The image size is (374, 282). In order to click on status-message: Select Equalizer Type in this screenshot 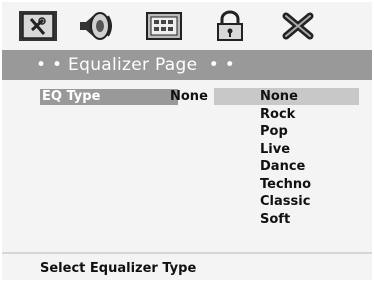, I will do `click(118, 268)`.